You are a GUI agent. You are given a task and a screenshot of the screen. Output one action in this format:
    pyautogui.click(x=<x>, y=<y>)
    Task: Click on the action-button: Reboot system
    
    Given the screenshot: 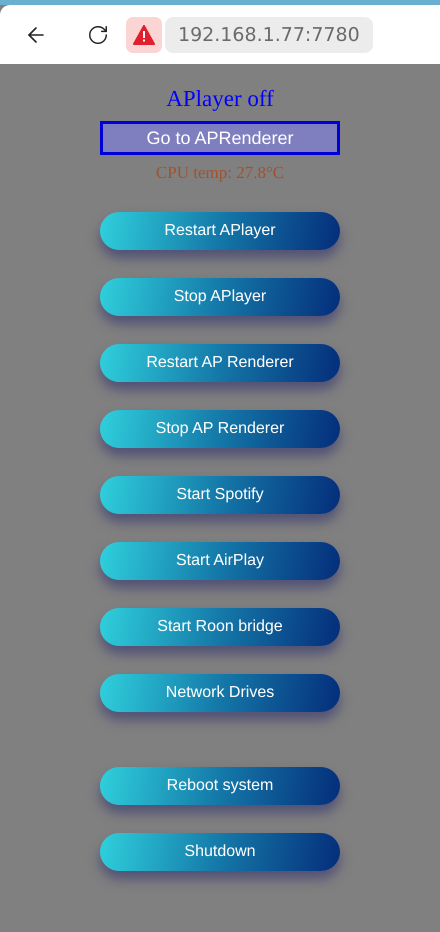 What is the action you would take?
    pyautogui.click(x=220, y=786)
    